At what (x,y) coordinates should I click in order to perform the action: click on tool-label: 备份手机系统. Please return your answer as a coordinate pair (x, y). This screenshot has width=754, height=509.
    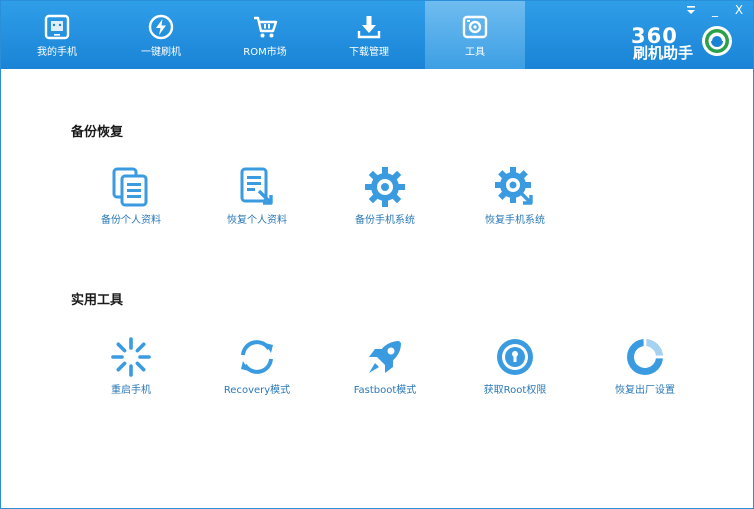
    Looking at the image, I should click on (385, 220).